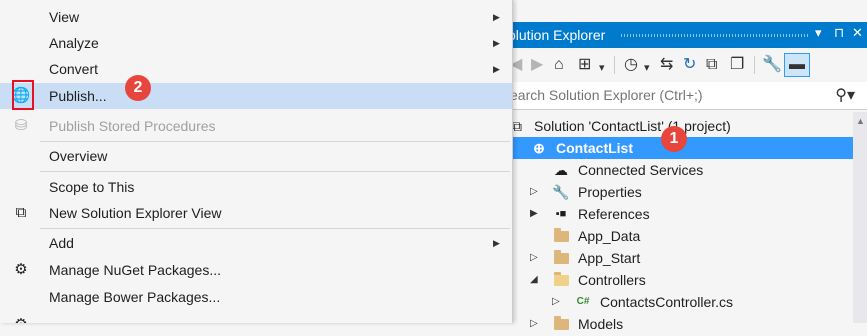  What do you see at coordinates (845, 95) in the screenshot?
I see `search-icon: ⚲▾` at bounding box center [845, 95].